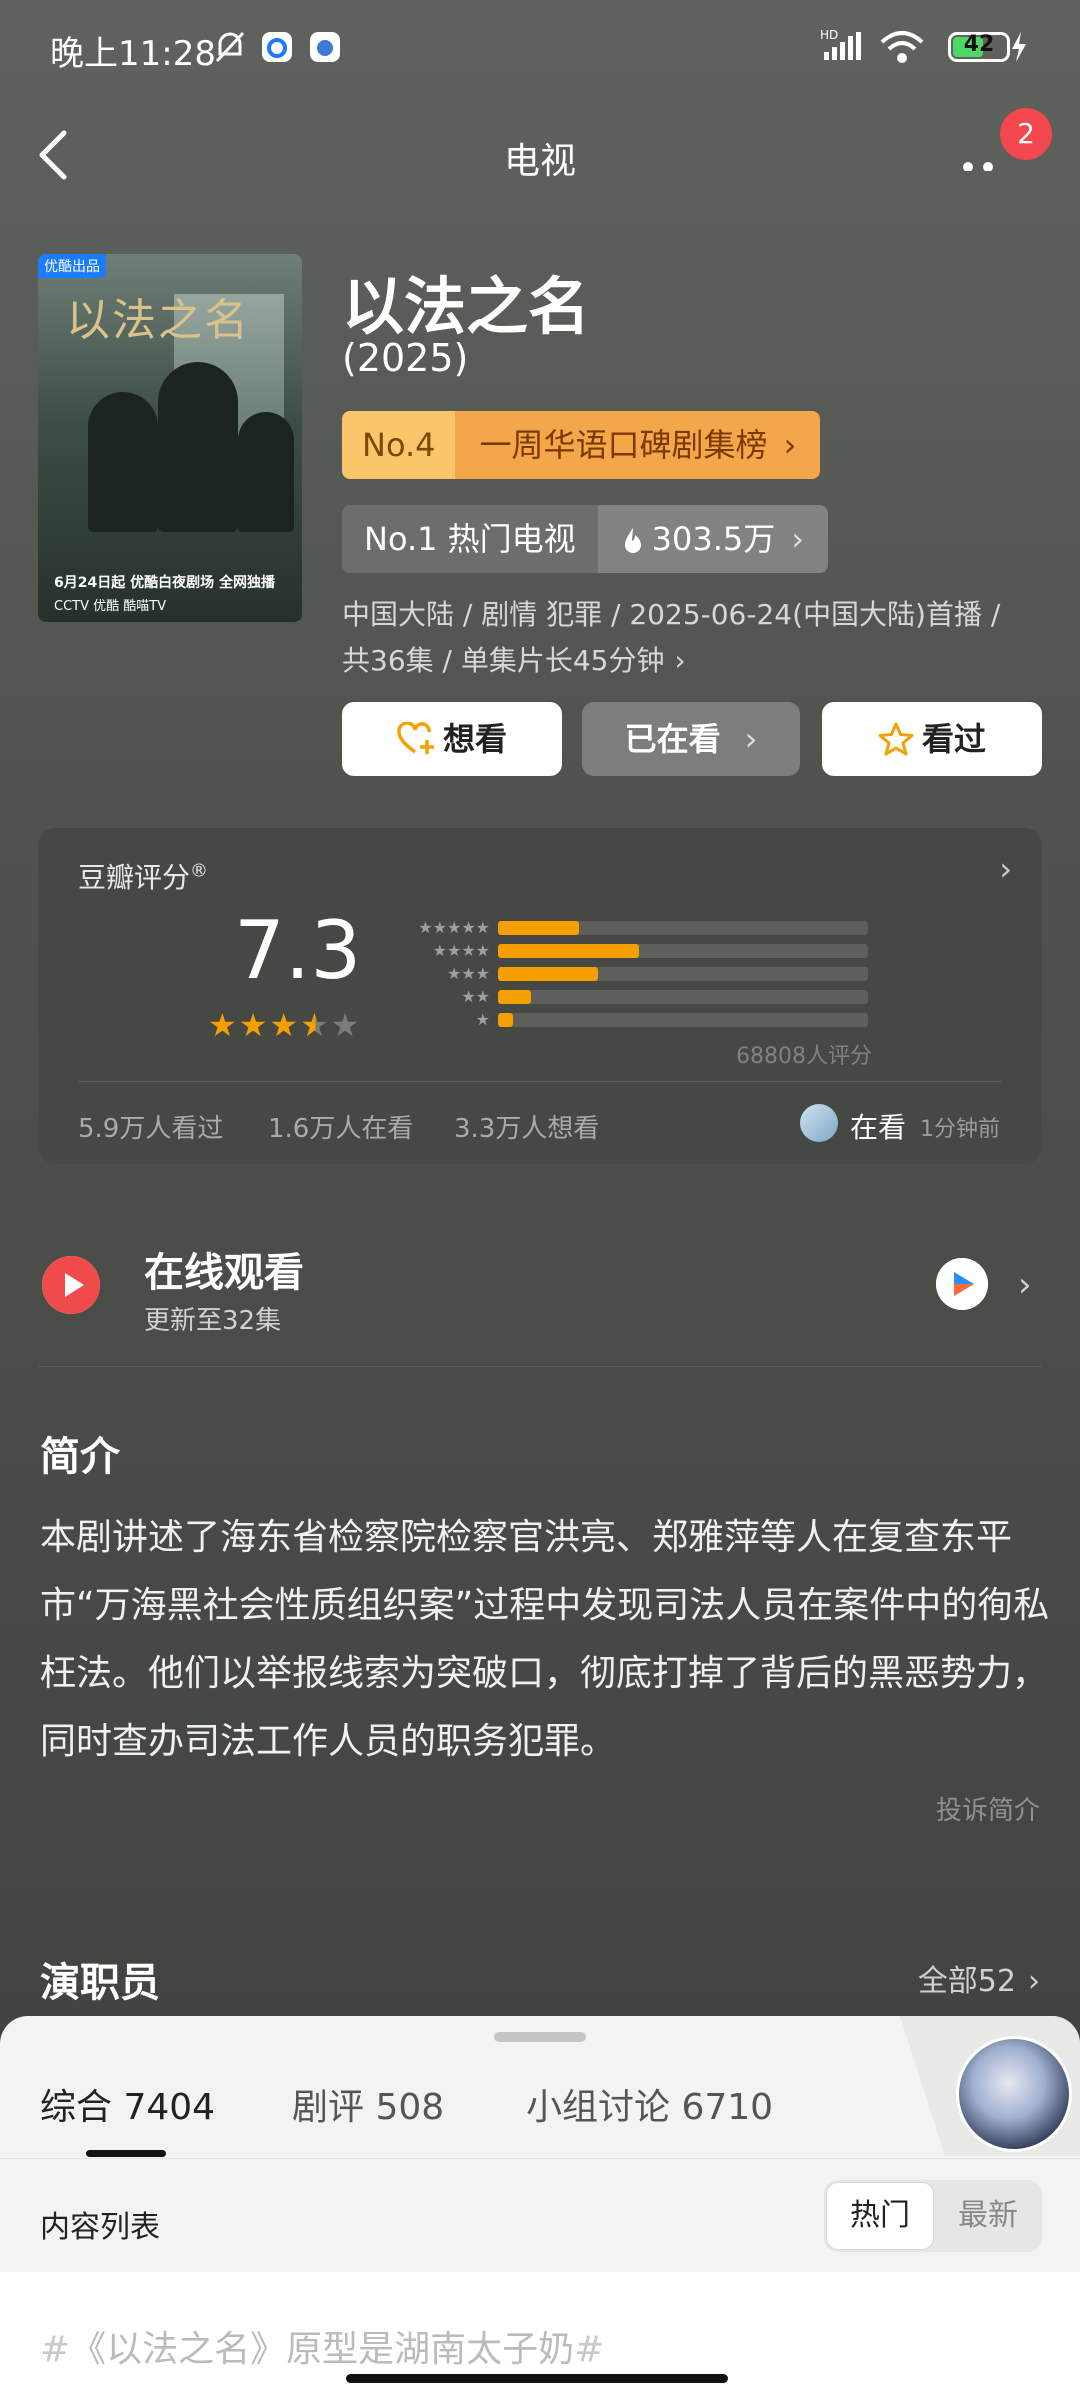 The height and width of the screenshot is (2400, 1080). I want to click on rating-count: 68808人评分, so click(804, 1056).